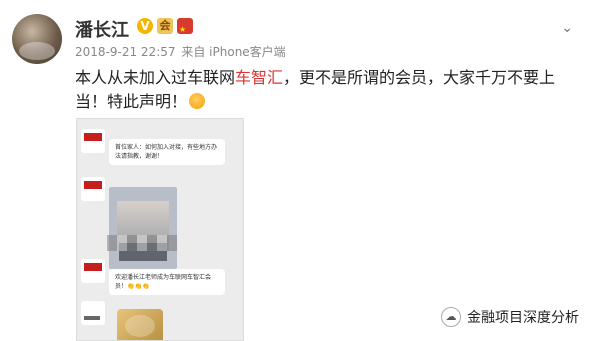  Describe the element at coordinates (193, 52) in the screenshot. I see `via-prefix: 来自` at that location.